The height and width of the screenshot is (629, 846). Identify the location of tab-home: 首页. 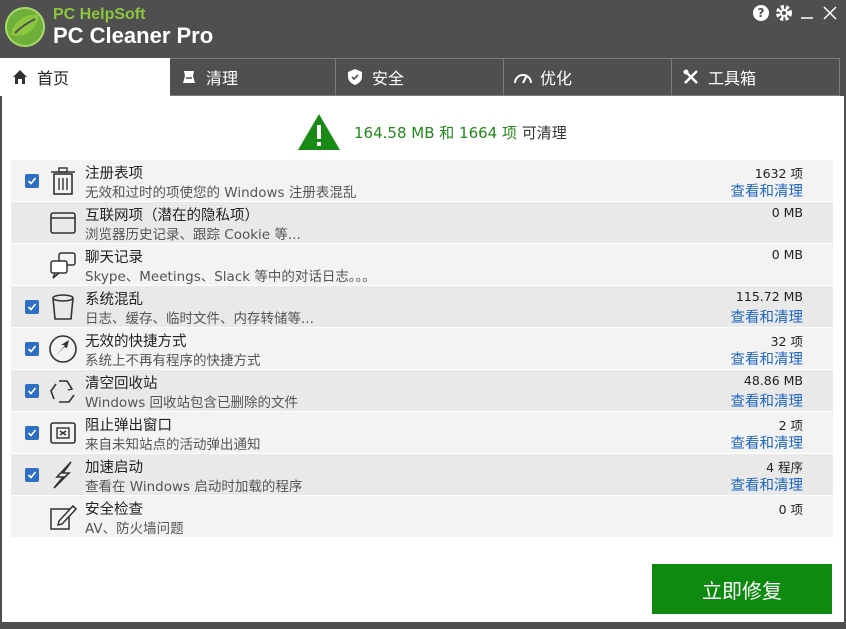
(85, 77).